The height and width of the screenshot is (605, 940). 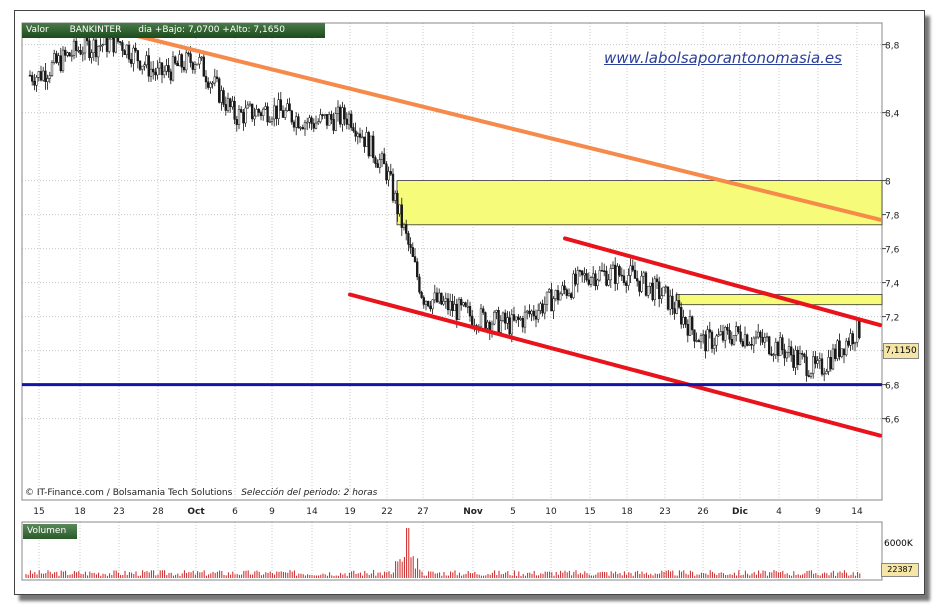 I want to click on x-tick-label: 27, so click(x=422, y=512).